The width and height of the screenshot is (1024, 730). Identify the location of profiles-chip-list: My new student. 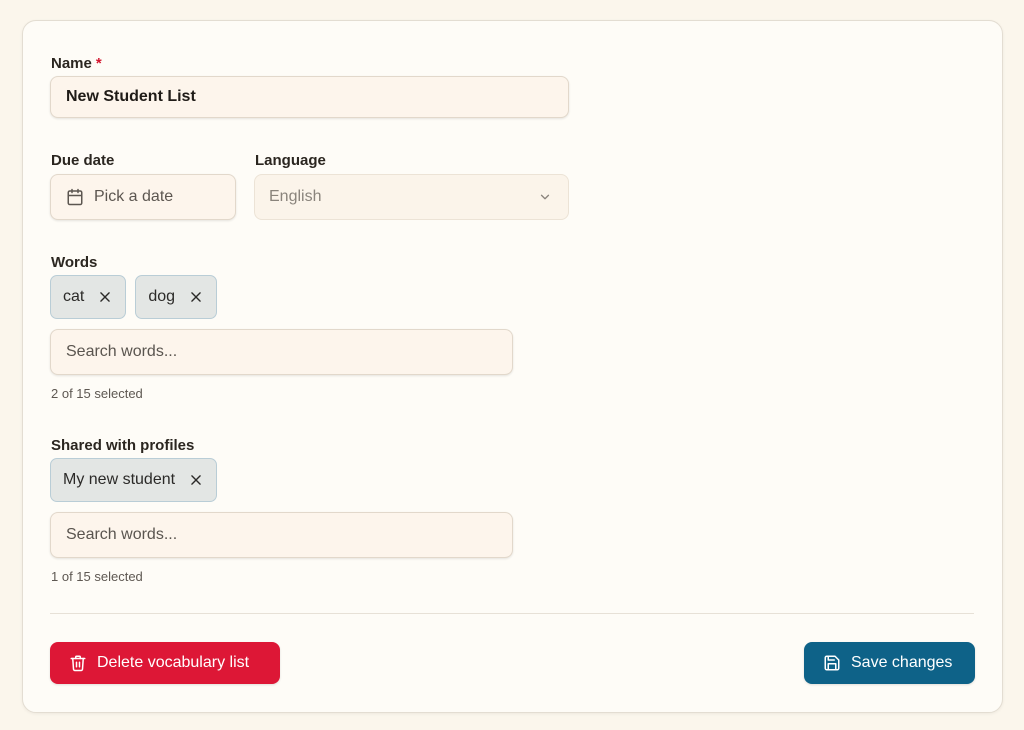
(134, 480).